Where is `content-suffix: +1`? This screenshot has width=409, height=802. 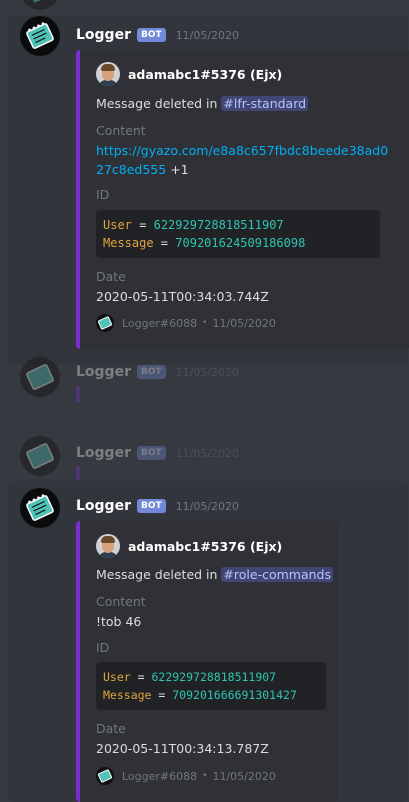
content-suffix: +1 is located at coordinates (177, 169).